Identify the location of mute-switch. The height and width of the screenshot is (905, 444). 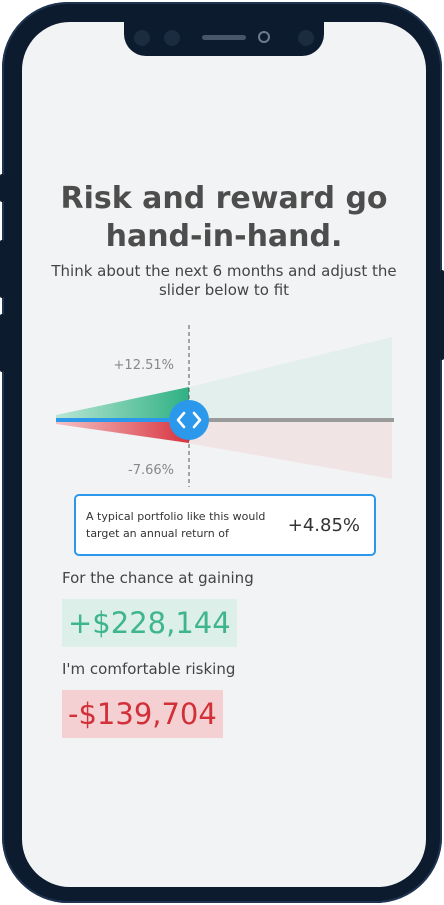
(2, 188).